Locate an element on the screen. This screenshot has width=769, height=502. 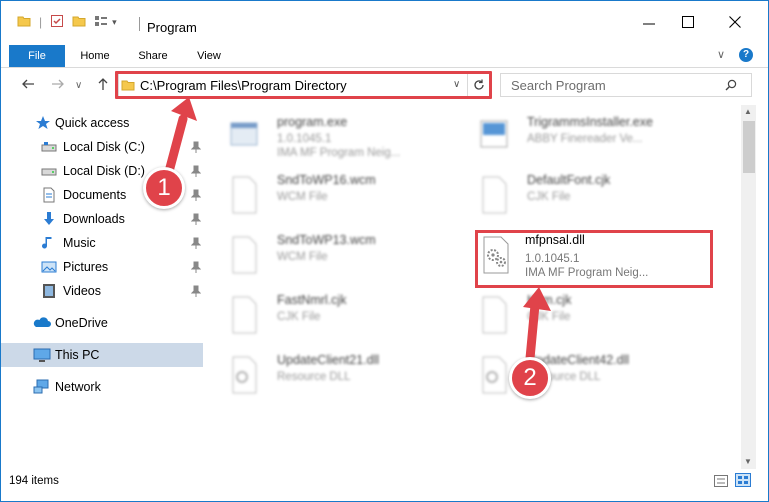
callout-badge-1: 1 is located at coordinates (164, 188).